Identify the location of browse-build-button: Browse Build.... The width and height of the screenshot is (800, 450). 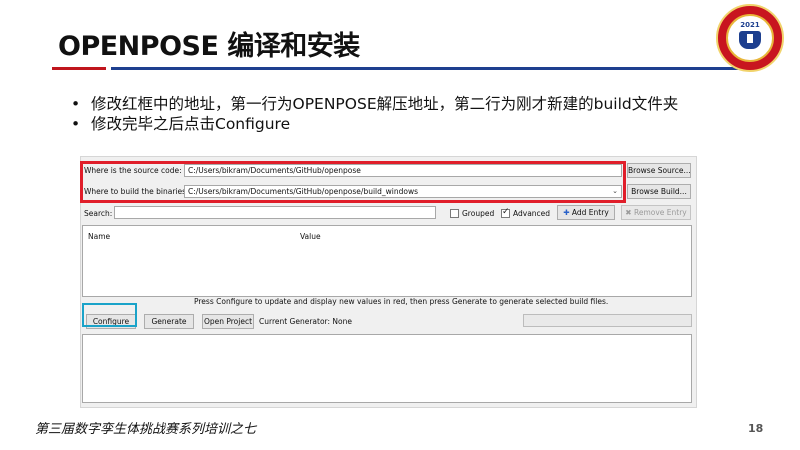
(659, 191).